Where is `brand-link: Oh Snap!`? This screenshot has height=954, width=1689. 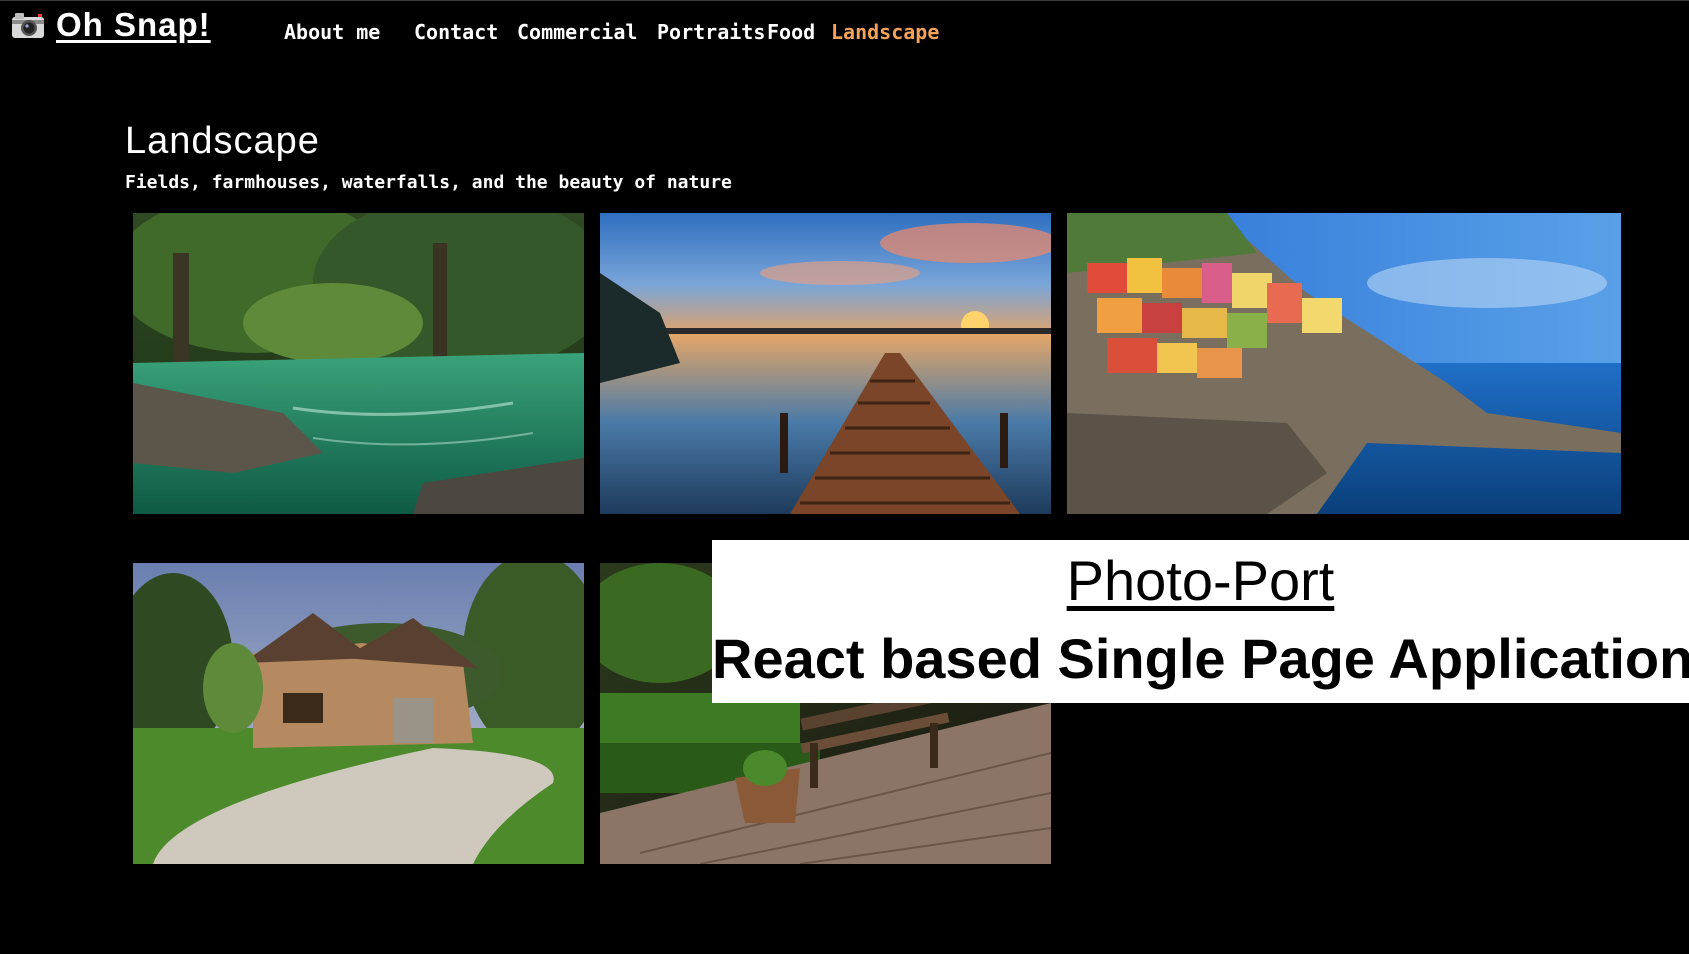
brand-link: Oh Snap! is located at coordinates (110, 25).